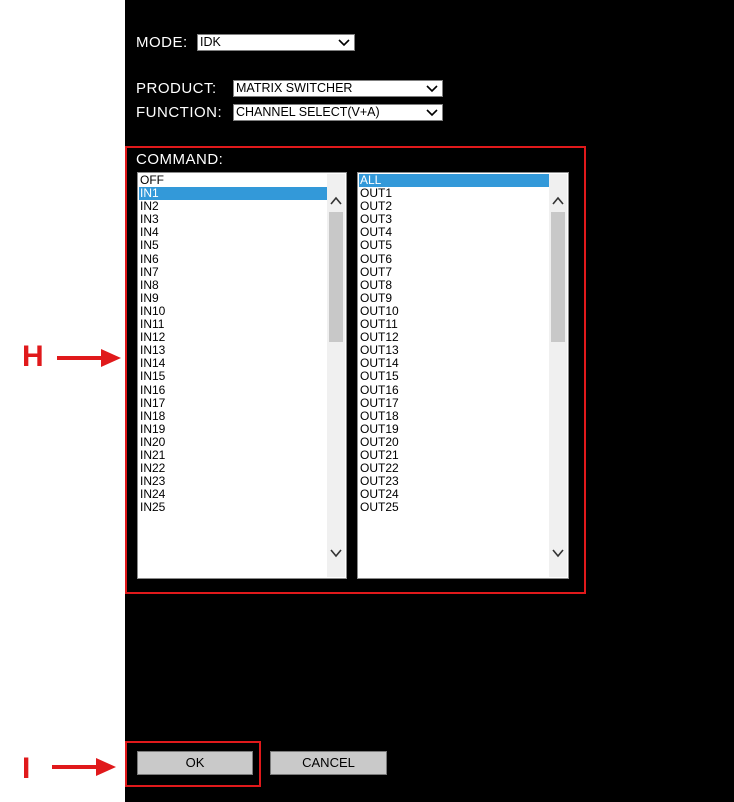 The width and height of the screenshot is (734, 802). I want to click on output-option: OUT25, so click(454, 507).